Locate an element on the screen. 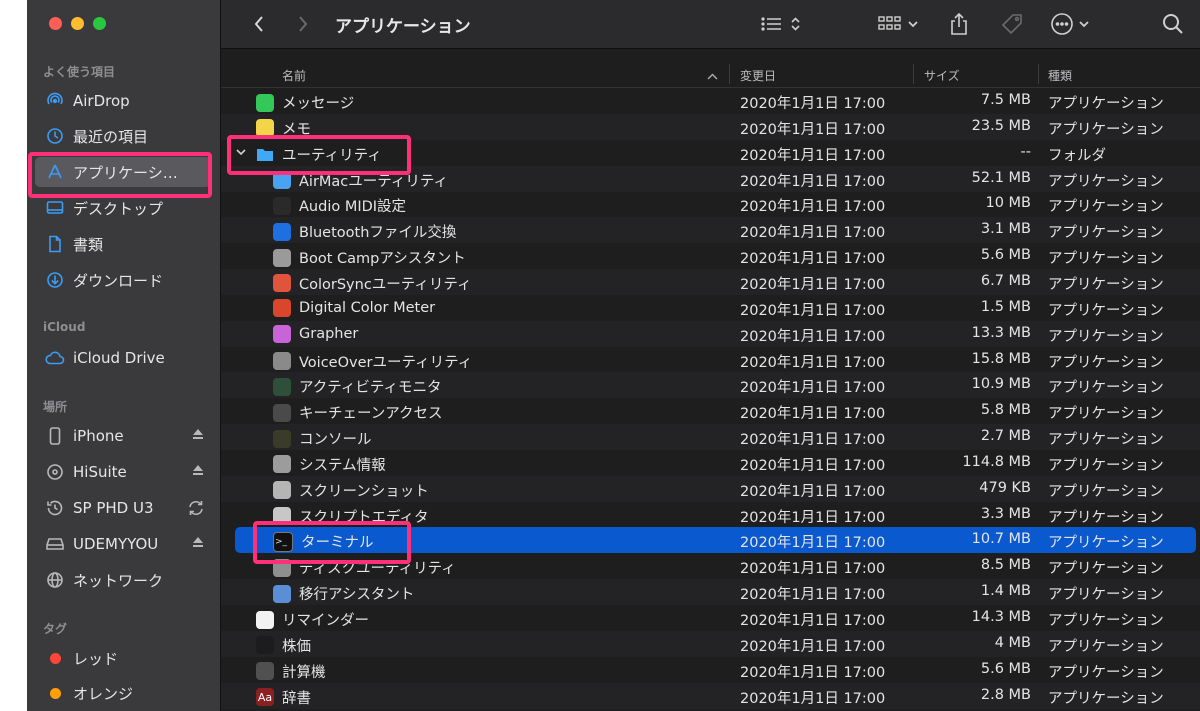  column-size-header: サイズ is located at coordinates (942, 75).